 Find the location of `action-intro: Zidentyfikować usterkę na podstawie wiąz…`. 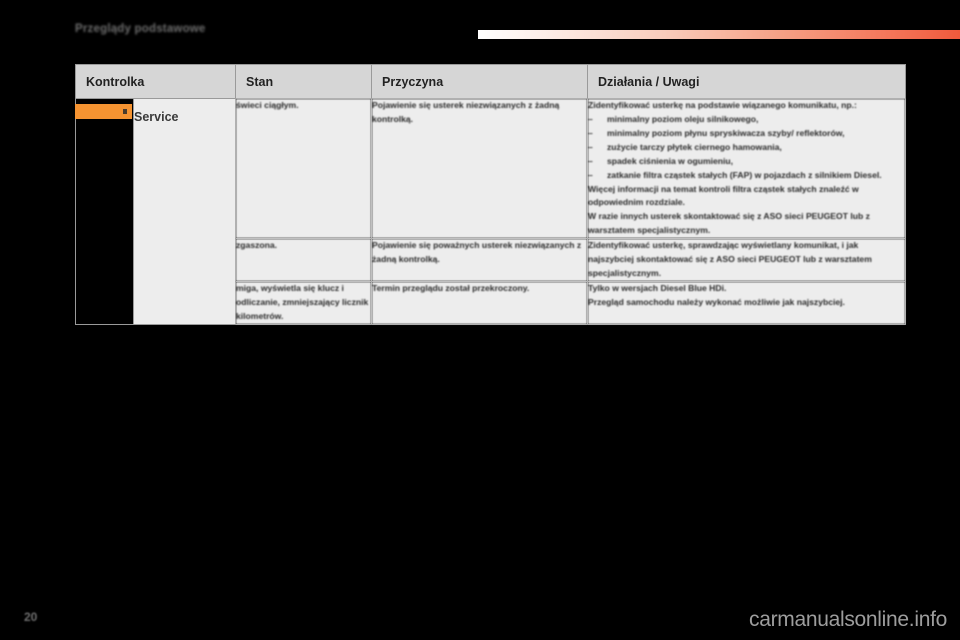

action-intro: Zidentyfikować usterkę na podstawie wiąz… is located at coordinates (722, 105).